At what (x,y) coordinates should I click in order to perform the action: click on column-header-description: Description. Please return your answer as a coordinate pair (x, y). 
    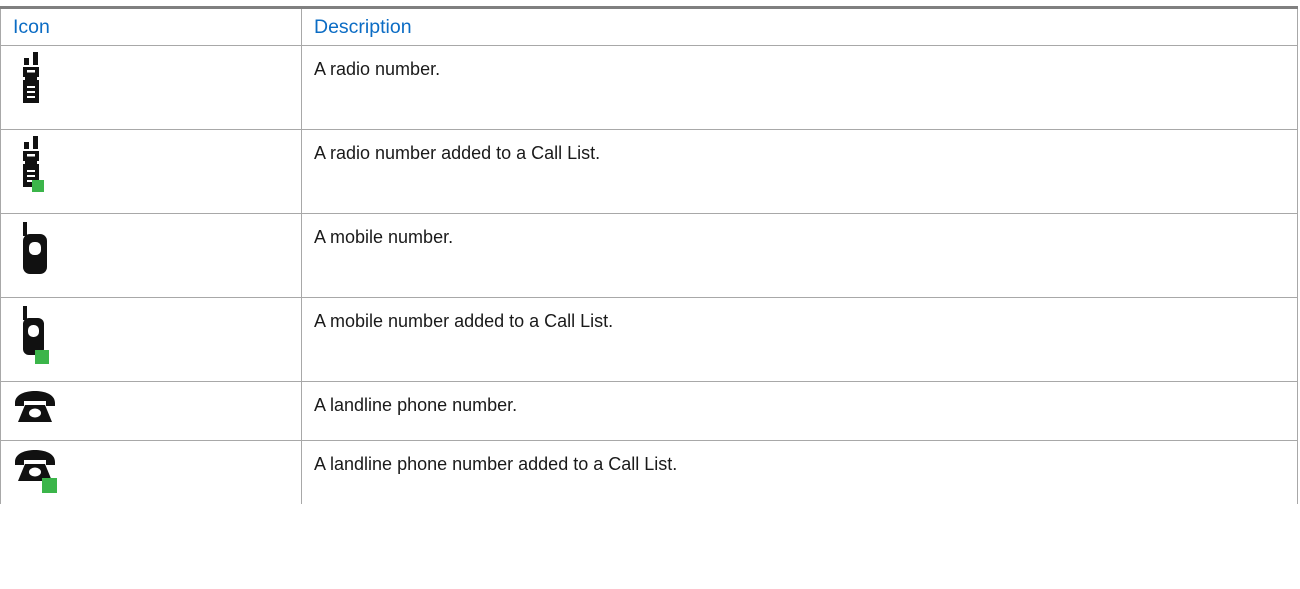
    Looking at the image, I should click on (799, 26).